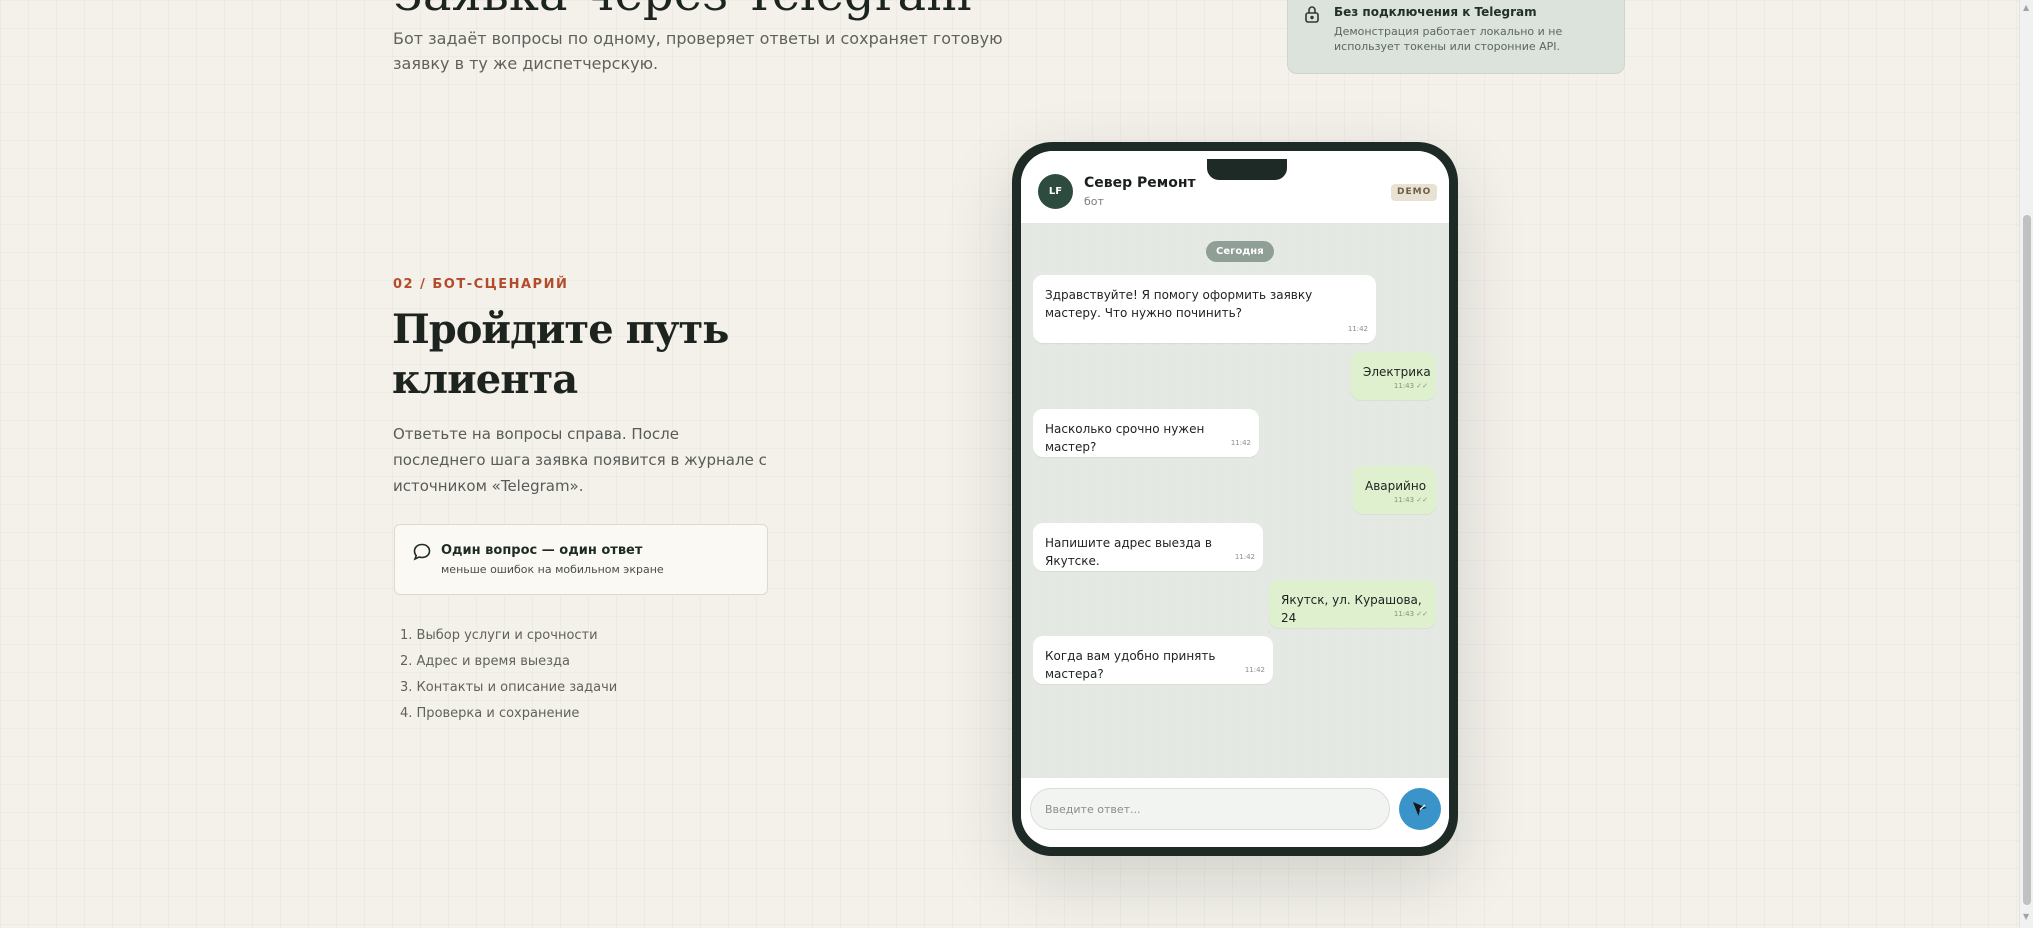 The image size is (2033, 928). I want to click on chat-input-bar, so click(1235, 812).